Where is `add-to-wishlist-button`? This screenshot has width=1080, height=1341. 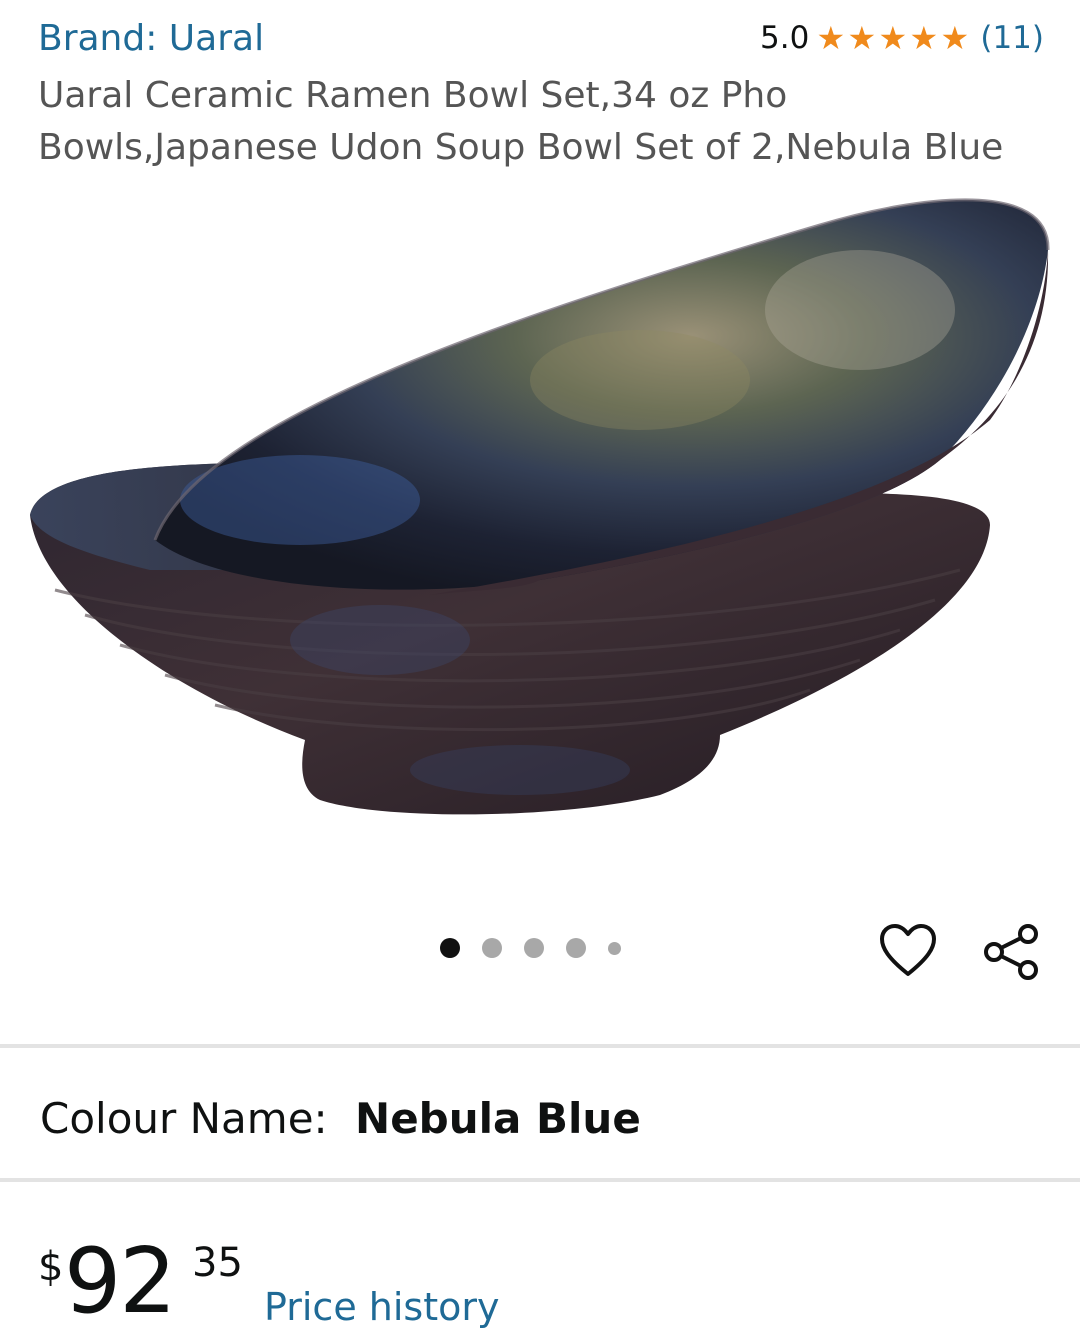 add-to-wishlist-button is located at coordinates (908, 951).